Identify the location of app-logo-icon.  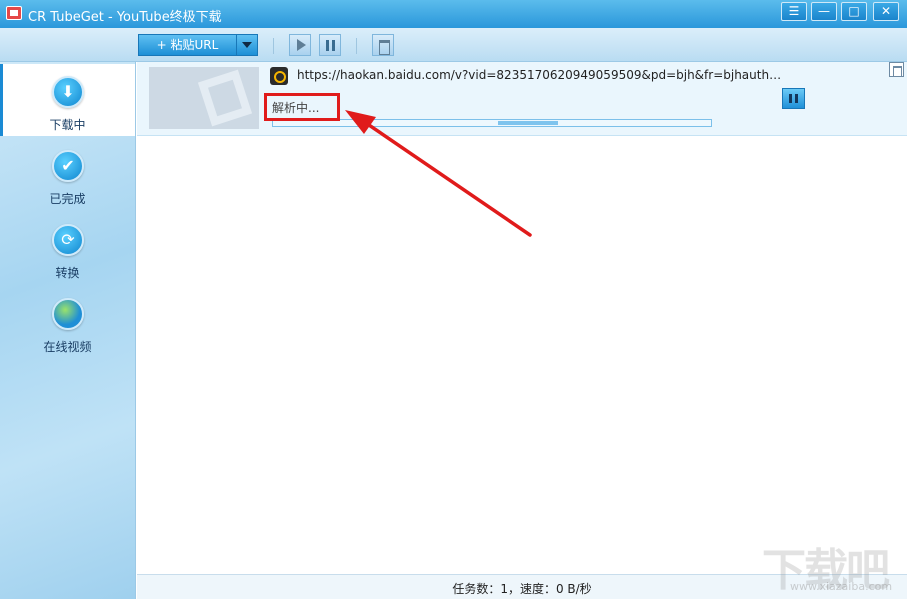
(14, 13).